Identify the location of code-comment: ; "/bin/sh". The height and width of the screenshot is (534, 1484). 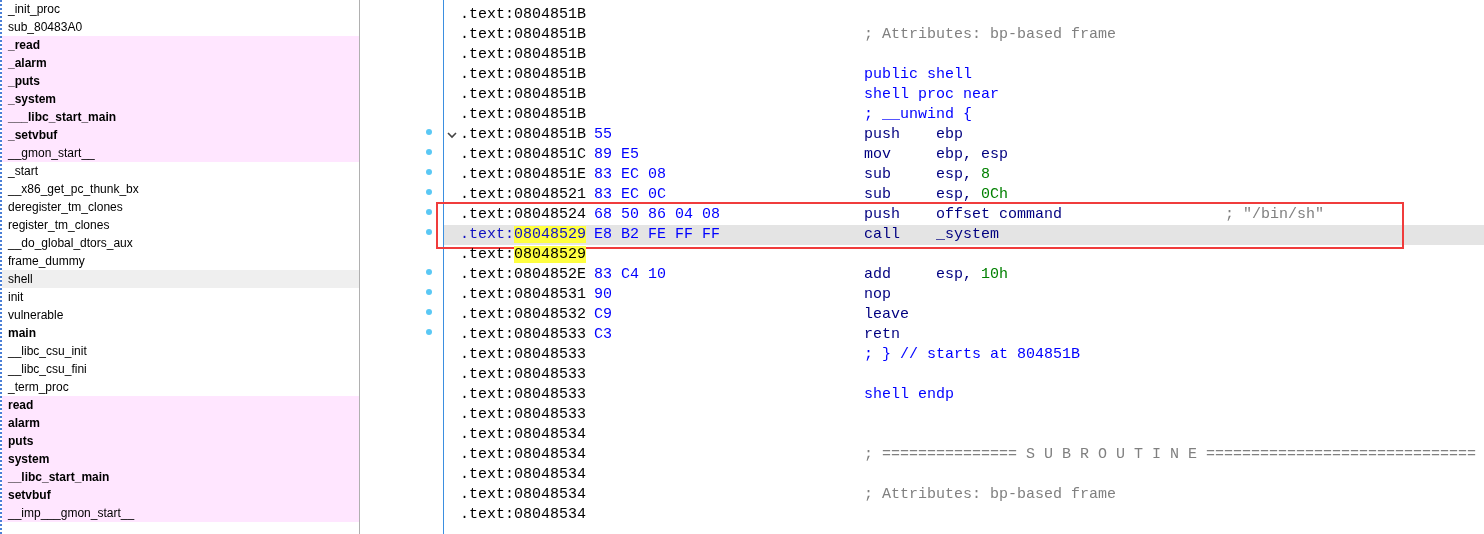
(1275, 215).